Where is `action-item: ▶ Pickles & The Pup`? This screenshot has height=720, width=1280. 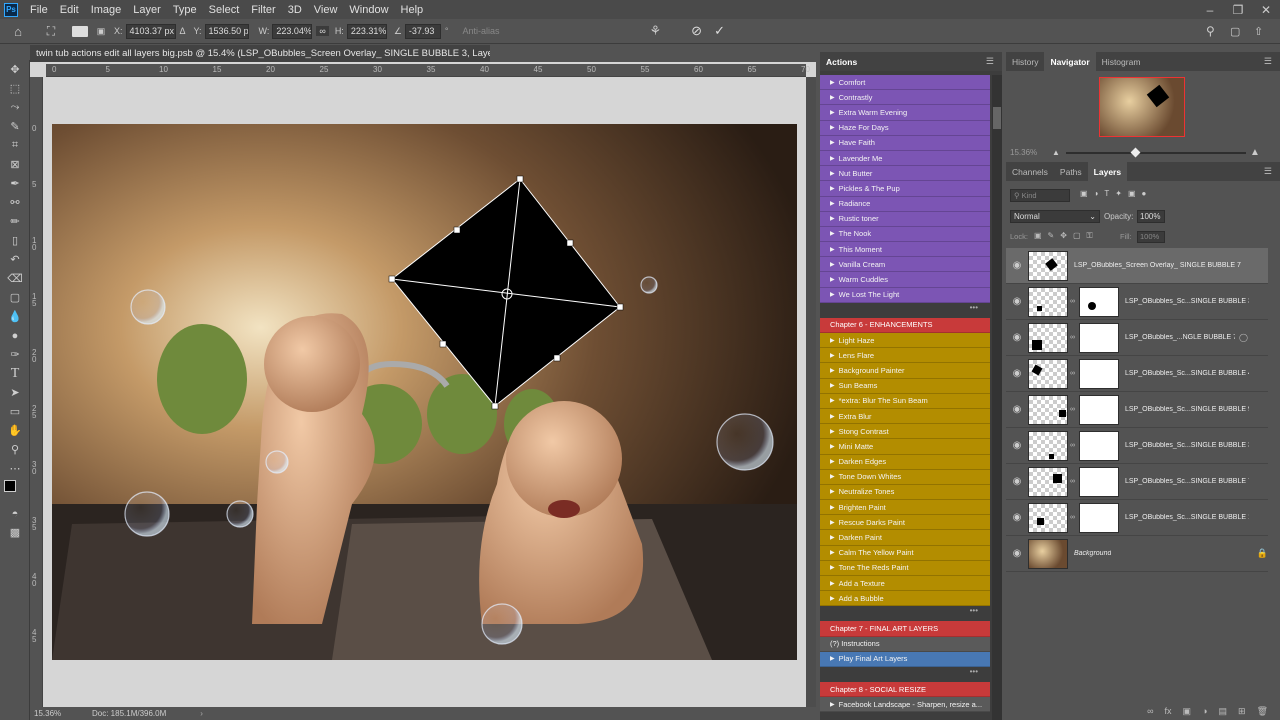 action-item: ▶ Pickles & The Pup is located at coordinates (905, 189).